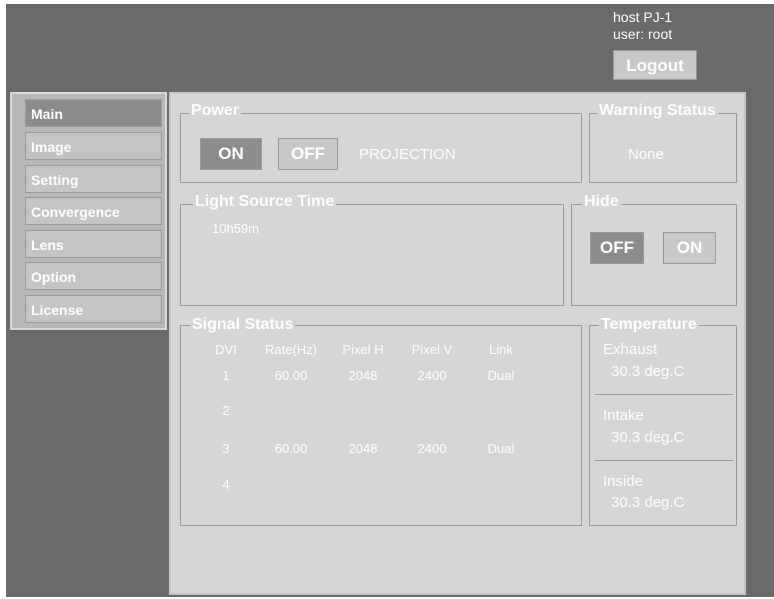 The height and width of the screenshot is (599, 774). Describe the element at coordinates (432, 448) in the screenshot. I see `signal-row3-pixel-v: 2400` at that location.